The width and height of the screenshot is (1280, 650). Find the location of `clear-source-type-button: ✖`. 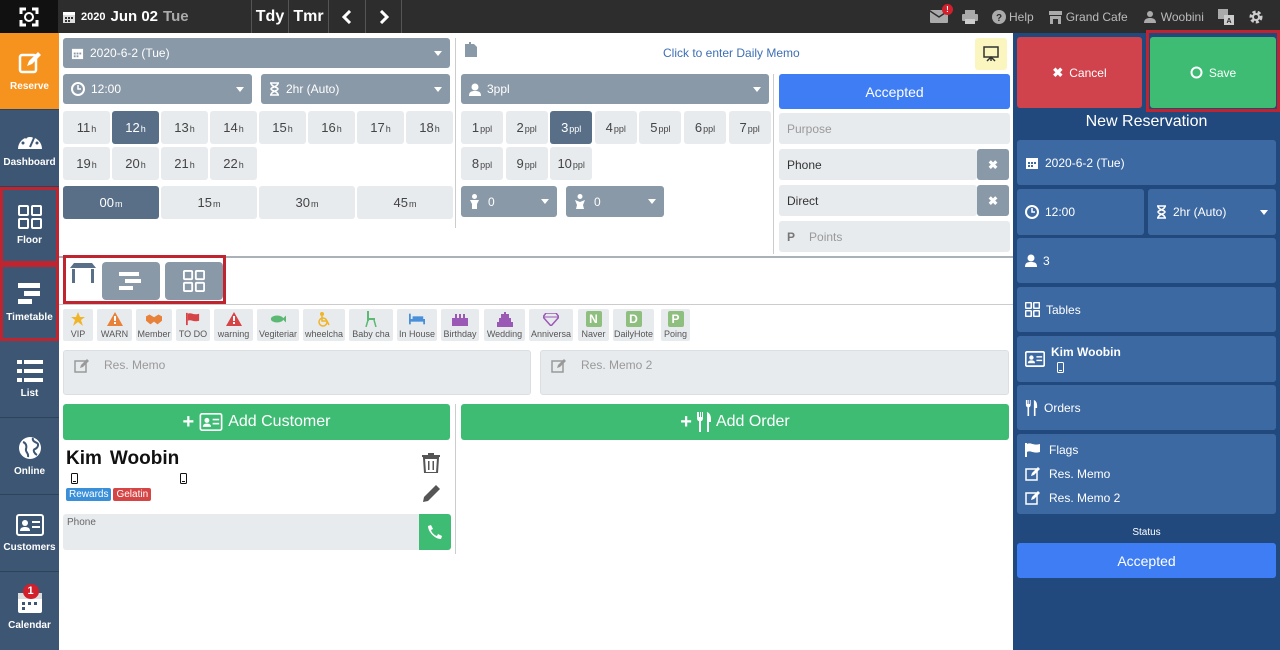

clear-source-type-button: ✖ is located at coordinates (993, 164).